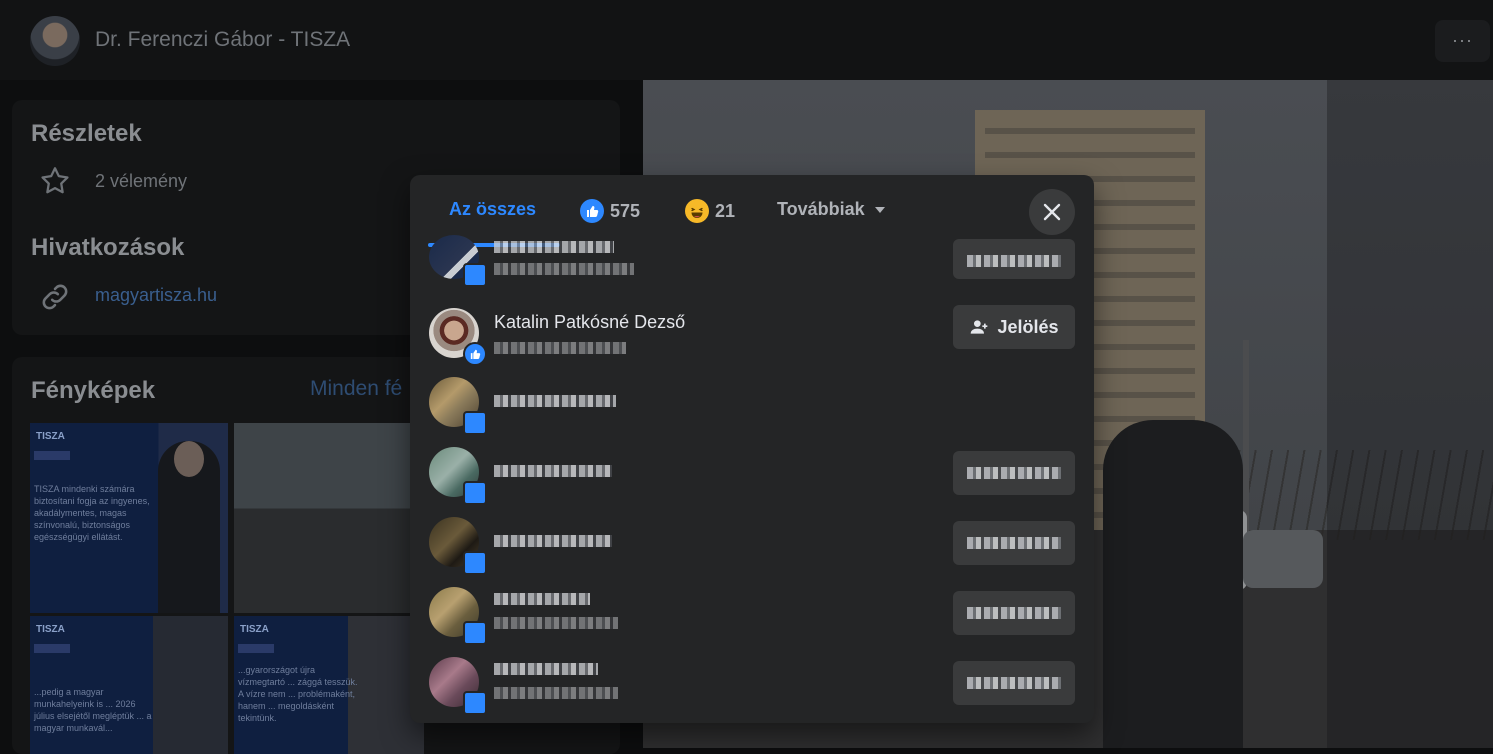 The height and width of the screenshot is (754, 1493). I want to click on star-icon, so click(55, 180).